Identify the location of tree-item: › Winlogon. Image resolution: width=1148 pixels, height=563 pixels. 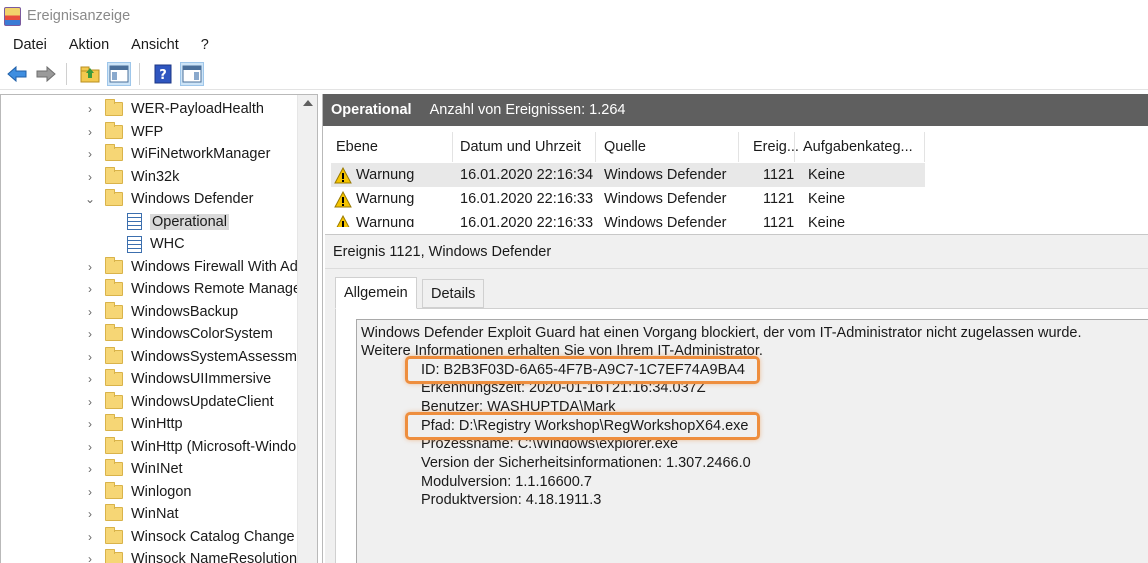
(137, 492).